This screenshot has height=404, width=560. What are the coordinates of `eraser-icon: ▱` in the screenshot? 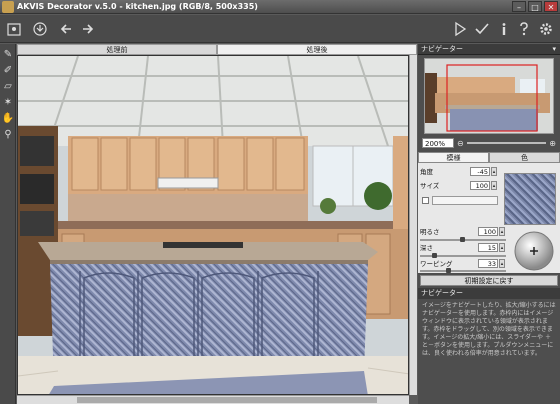 It's located at (8, 87).